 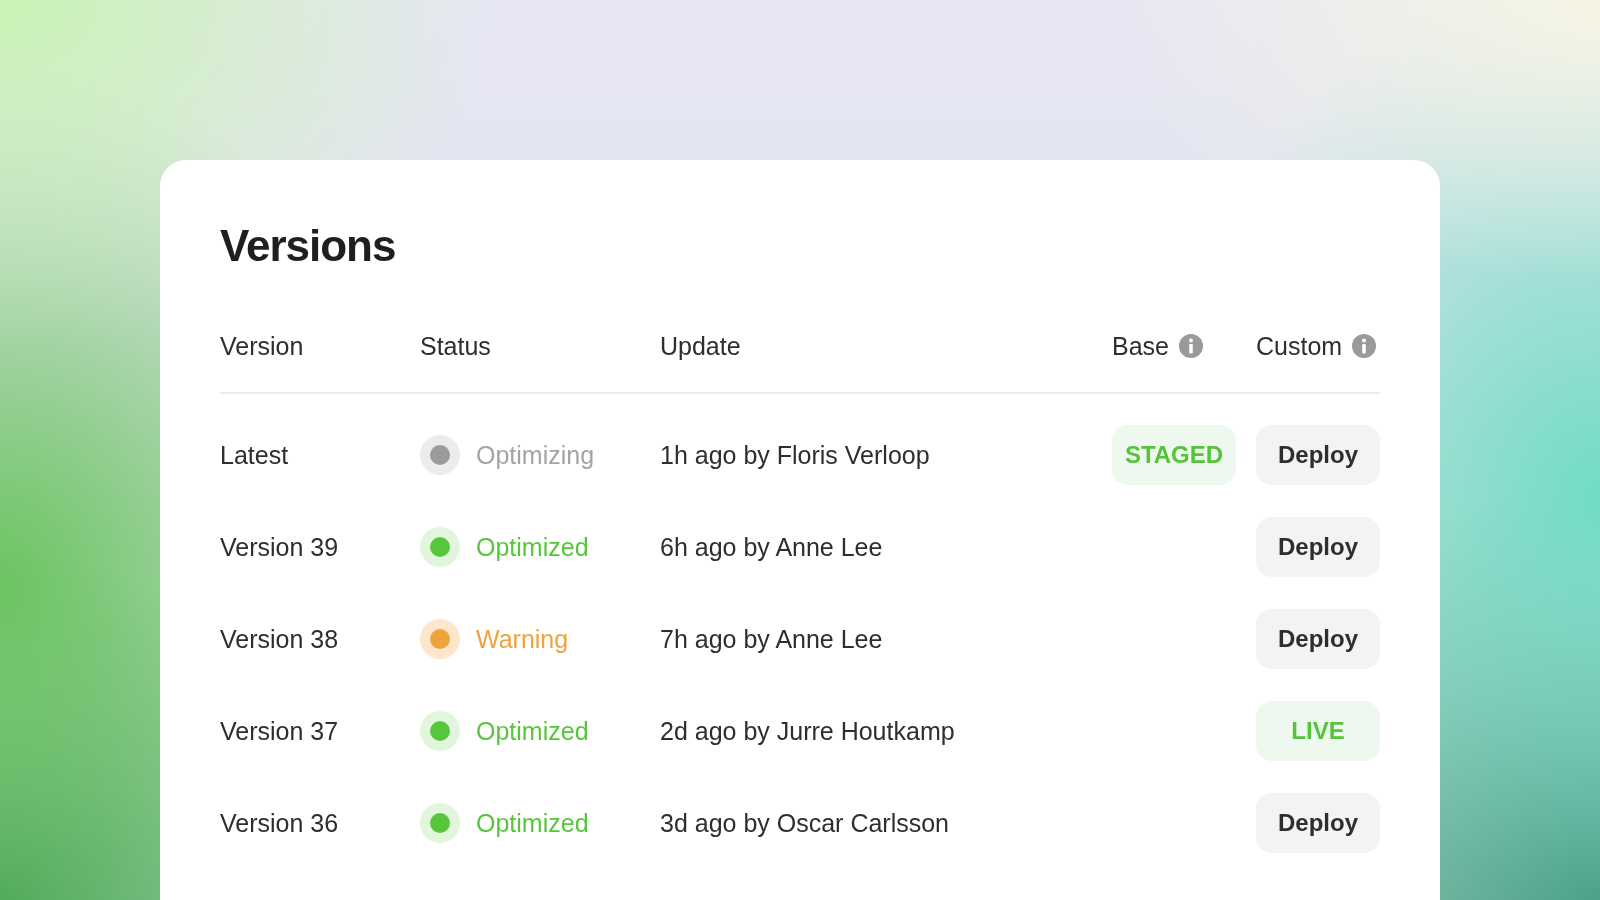 What do you see at coordinates (455, 346) in the screenshot?
I see `column-header: Status` at bounding box center [455, 346].